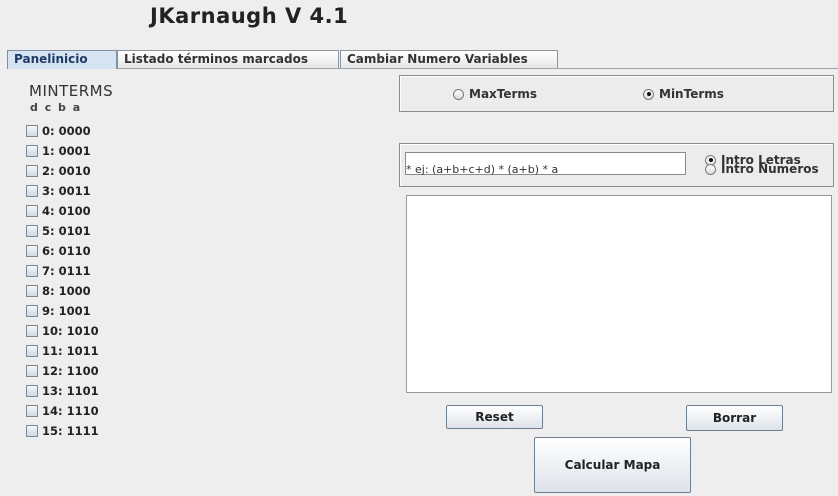  Describe the element at coordinates (66, 271) in the screenshot. I see `minterm-label: 7: 0111` at that location.